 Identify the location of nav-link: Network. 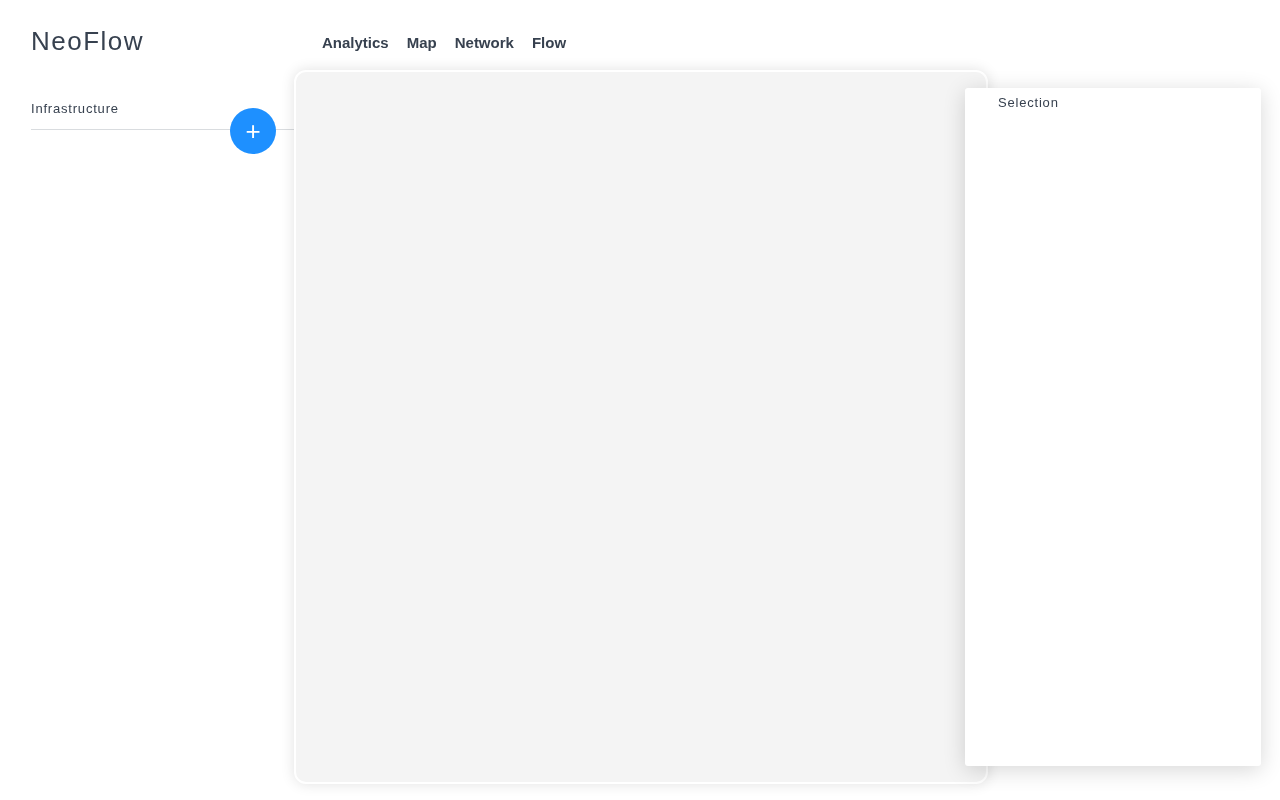
(484, 43).